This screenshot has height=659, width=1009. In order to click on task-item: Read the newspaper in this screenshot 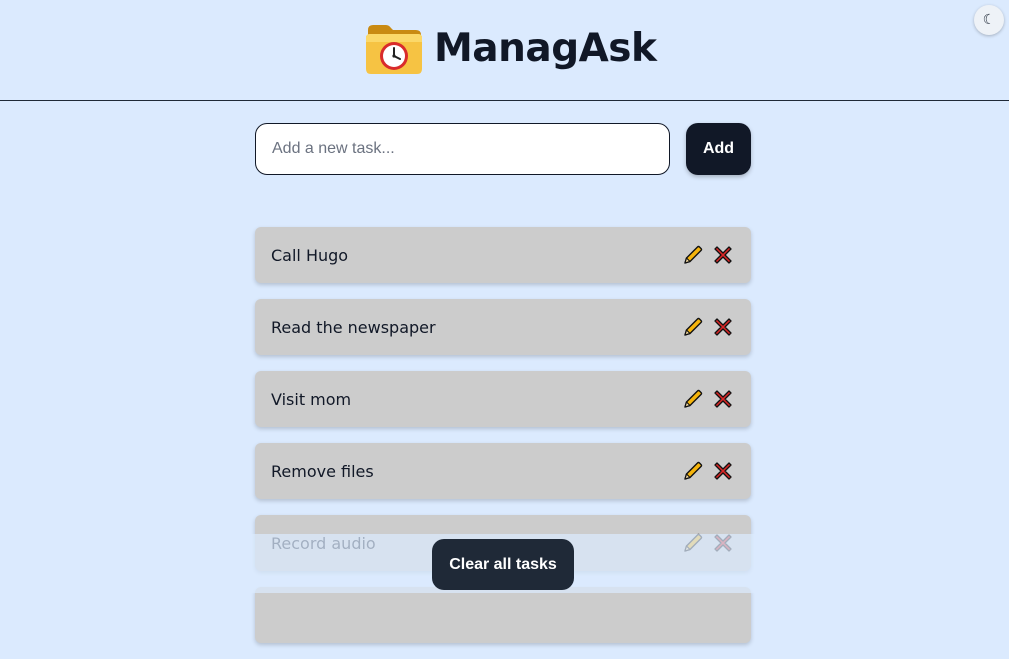, I will do `click(503, 327)`.